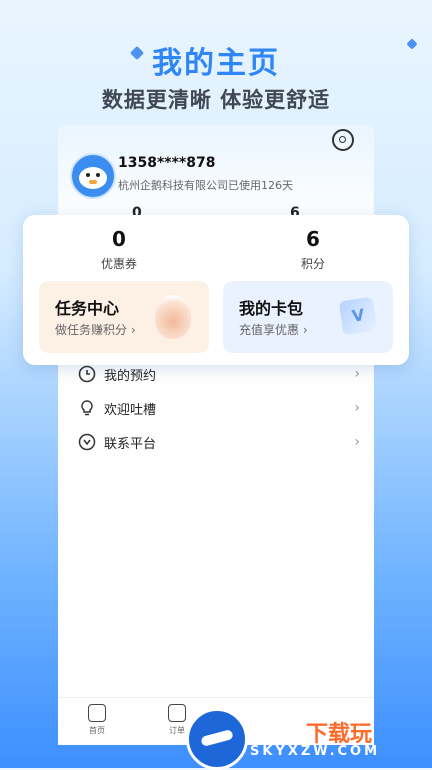 The width and height of the screenshot is (432, 770). I want to click on support-icon, so click(87, 442).